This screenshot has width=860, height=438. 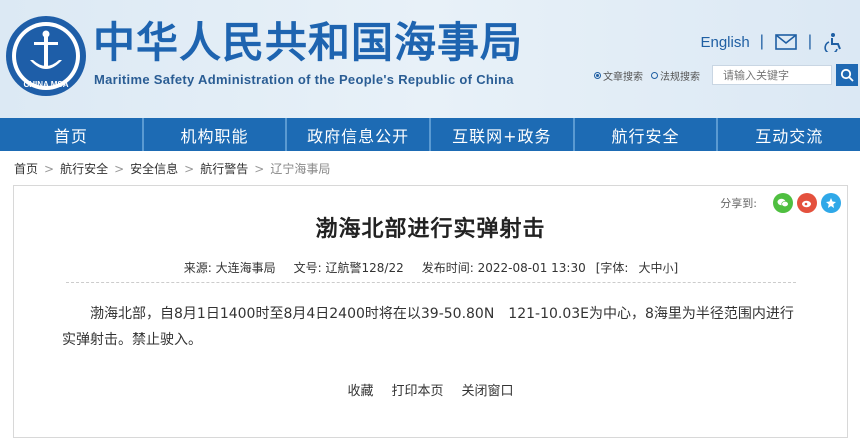 What do you see at coordinates (668, 268) in the screenshot?
I see `font-size-small: 小` at bounding box center [668, 268].